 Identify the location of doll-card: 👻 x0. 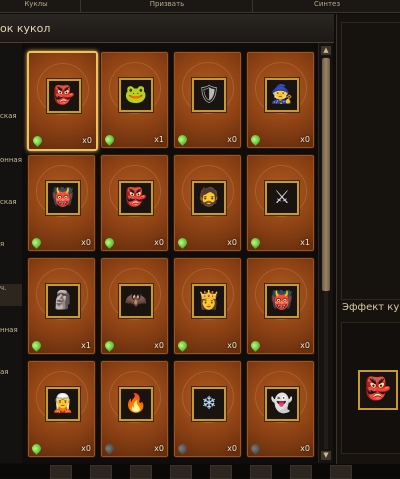
(280, 409).